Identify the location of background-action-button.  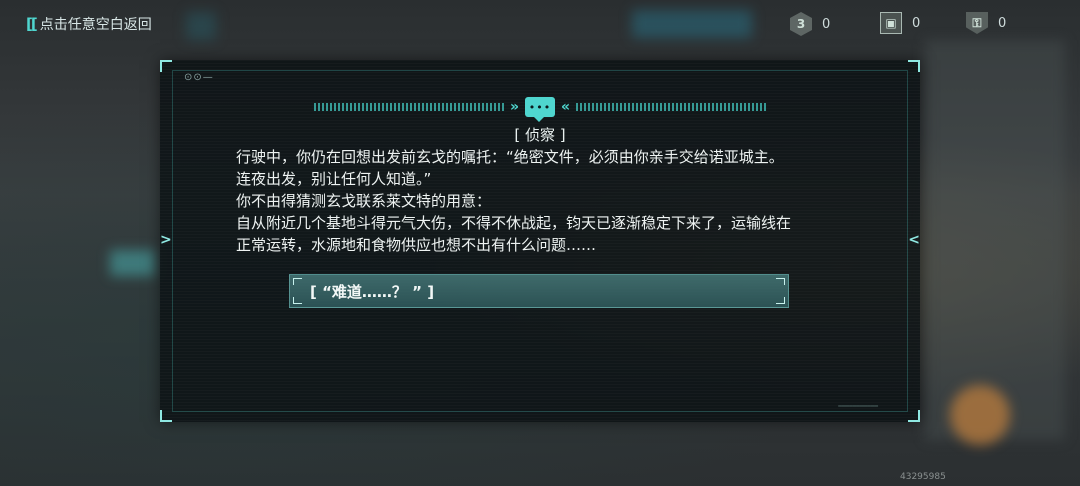
(980, 415).